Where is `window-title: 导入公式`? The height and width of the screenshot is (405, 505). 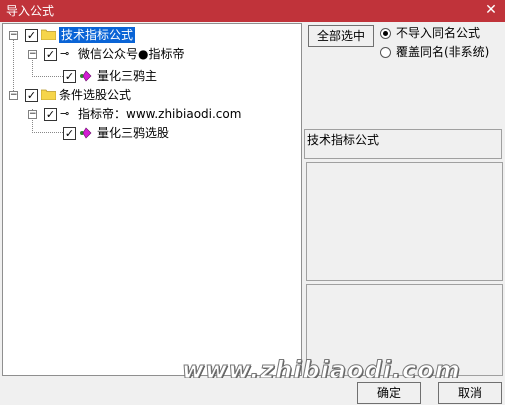
window-title: 导入公式 is located at coordinates (30, 11).